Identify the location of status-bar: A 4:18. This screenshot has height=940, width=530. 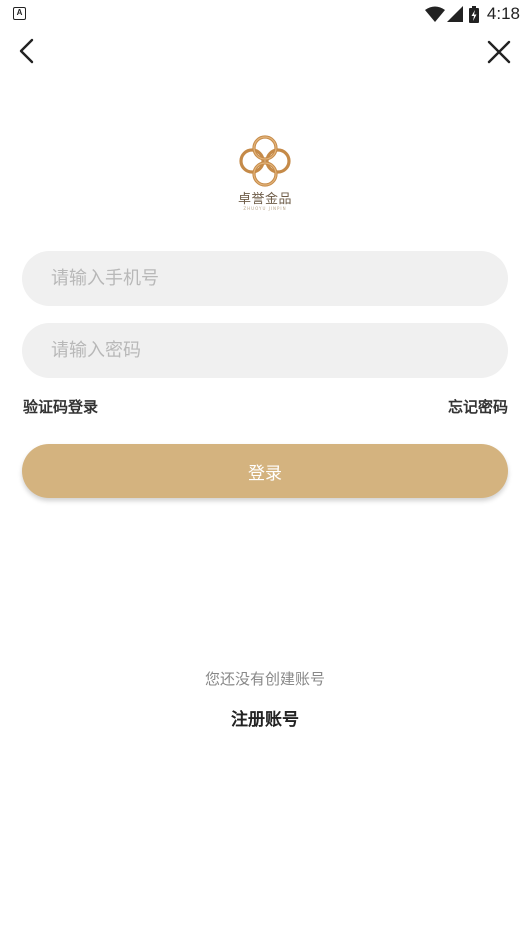
(265, 14).